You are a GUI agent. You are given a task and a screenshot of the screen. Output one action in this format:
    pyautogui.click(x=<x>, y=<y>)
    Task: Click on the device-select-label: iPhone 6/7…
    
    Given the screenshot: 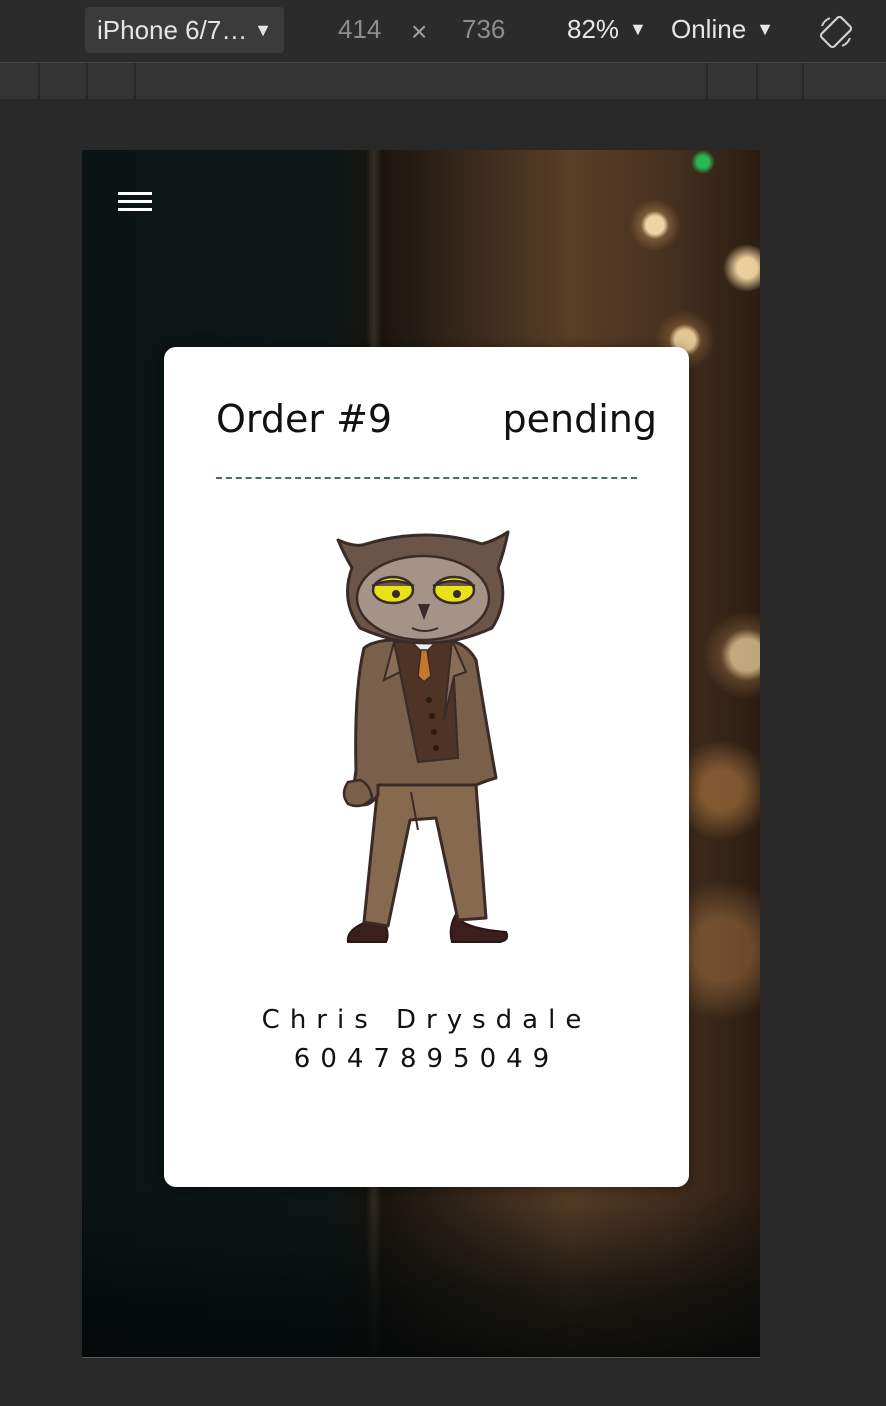 What is the action you would take?
    pyautogui.click(x=172, y=29)
    